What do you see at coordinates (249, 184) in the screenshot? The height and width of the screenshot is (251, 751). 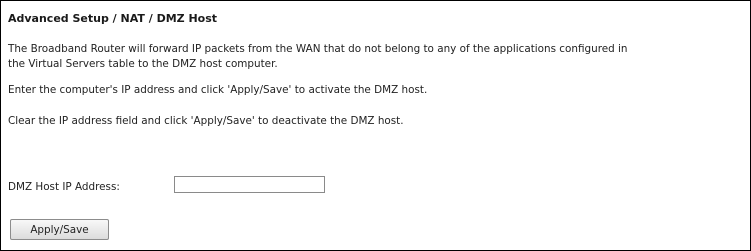 I see `dmz-ip-input` at bounding box center [249, 184].